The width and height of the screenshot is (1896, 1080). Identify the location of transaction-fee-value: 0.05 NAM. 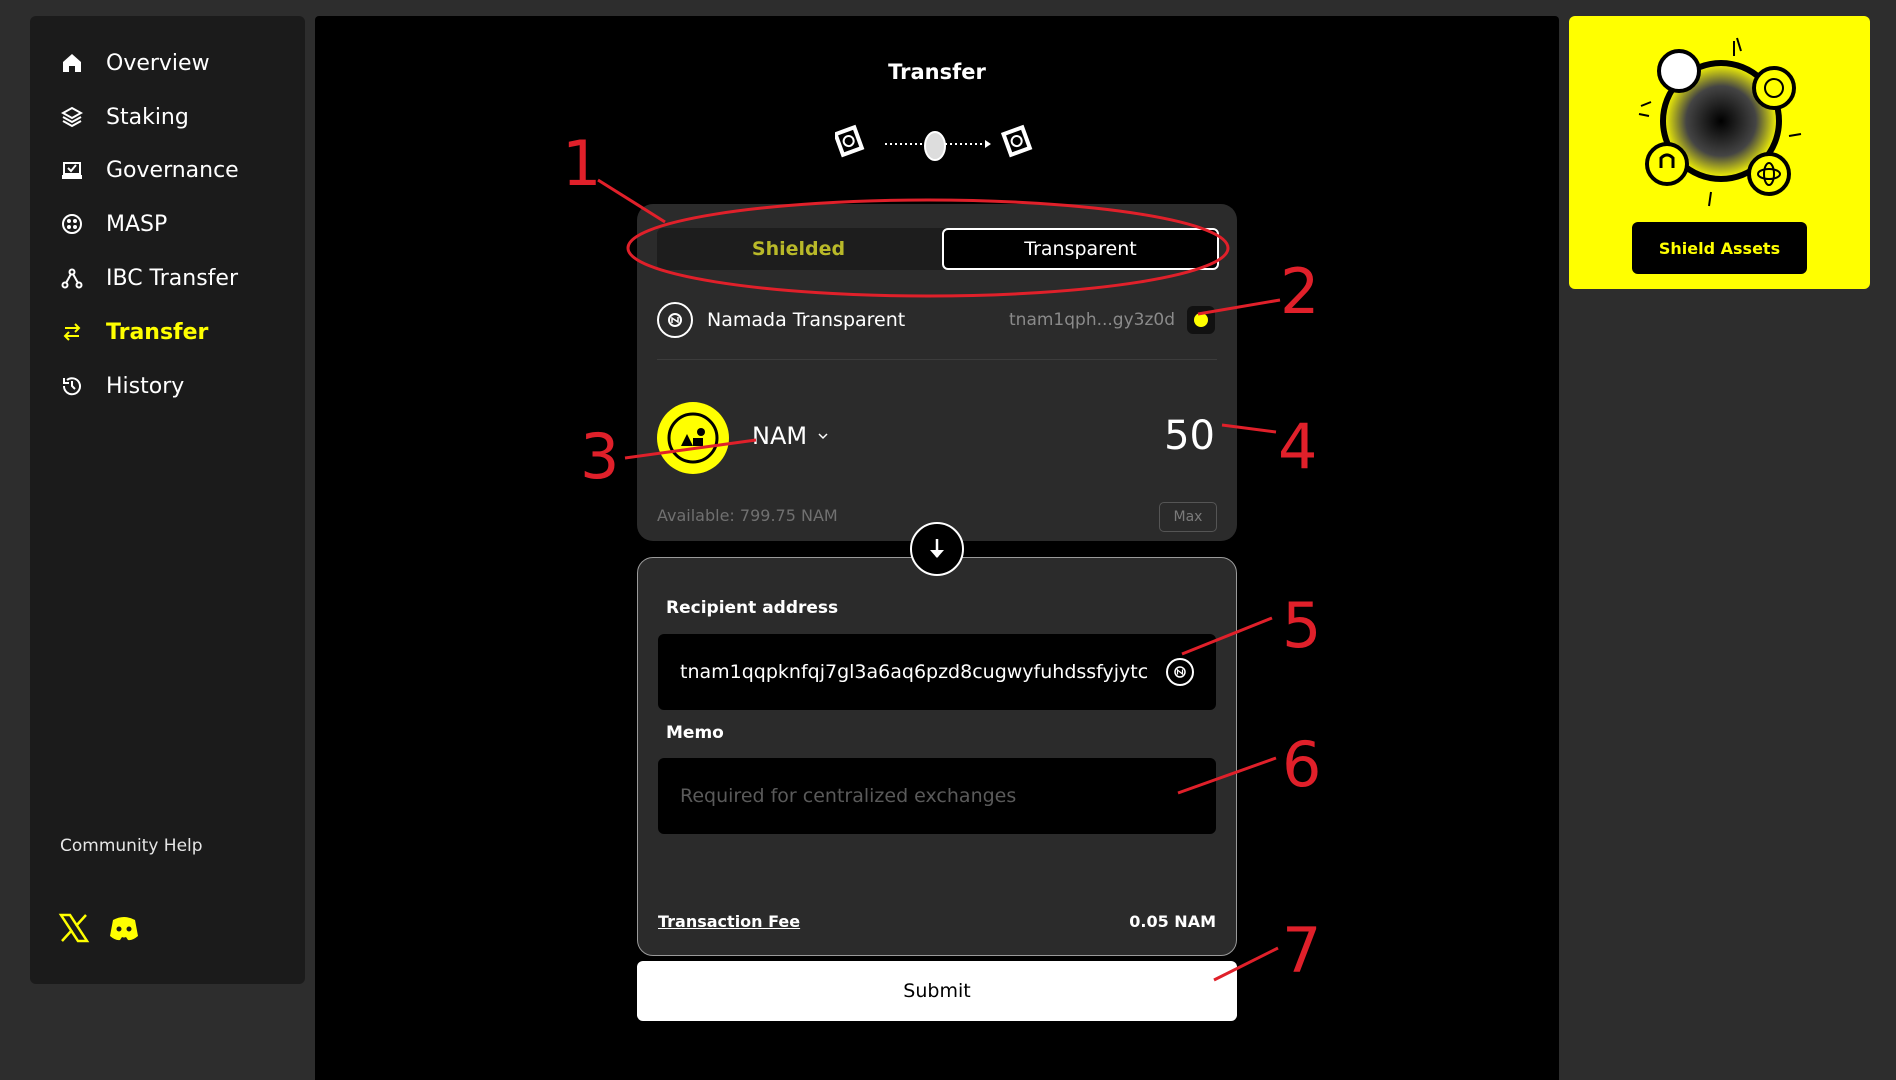
(1172, 921).